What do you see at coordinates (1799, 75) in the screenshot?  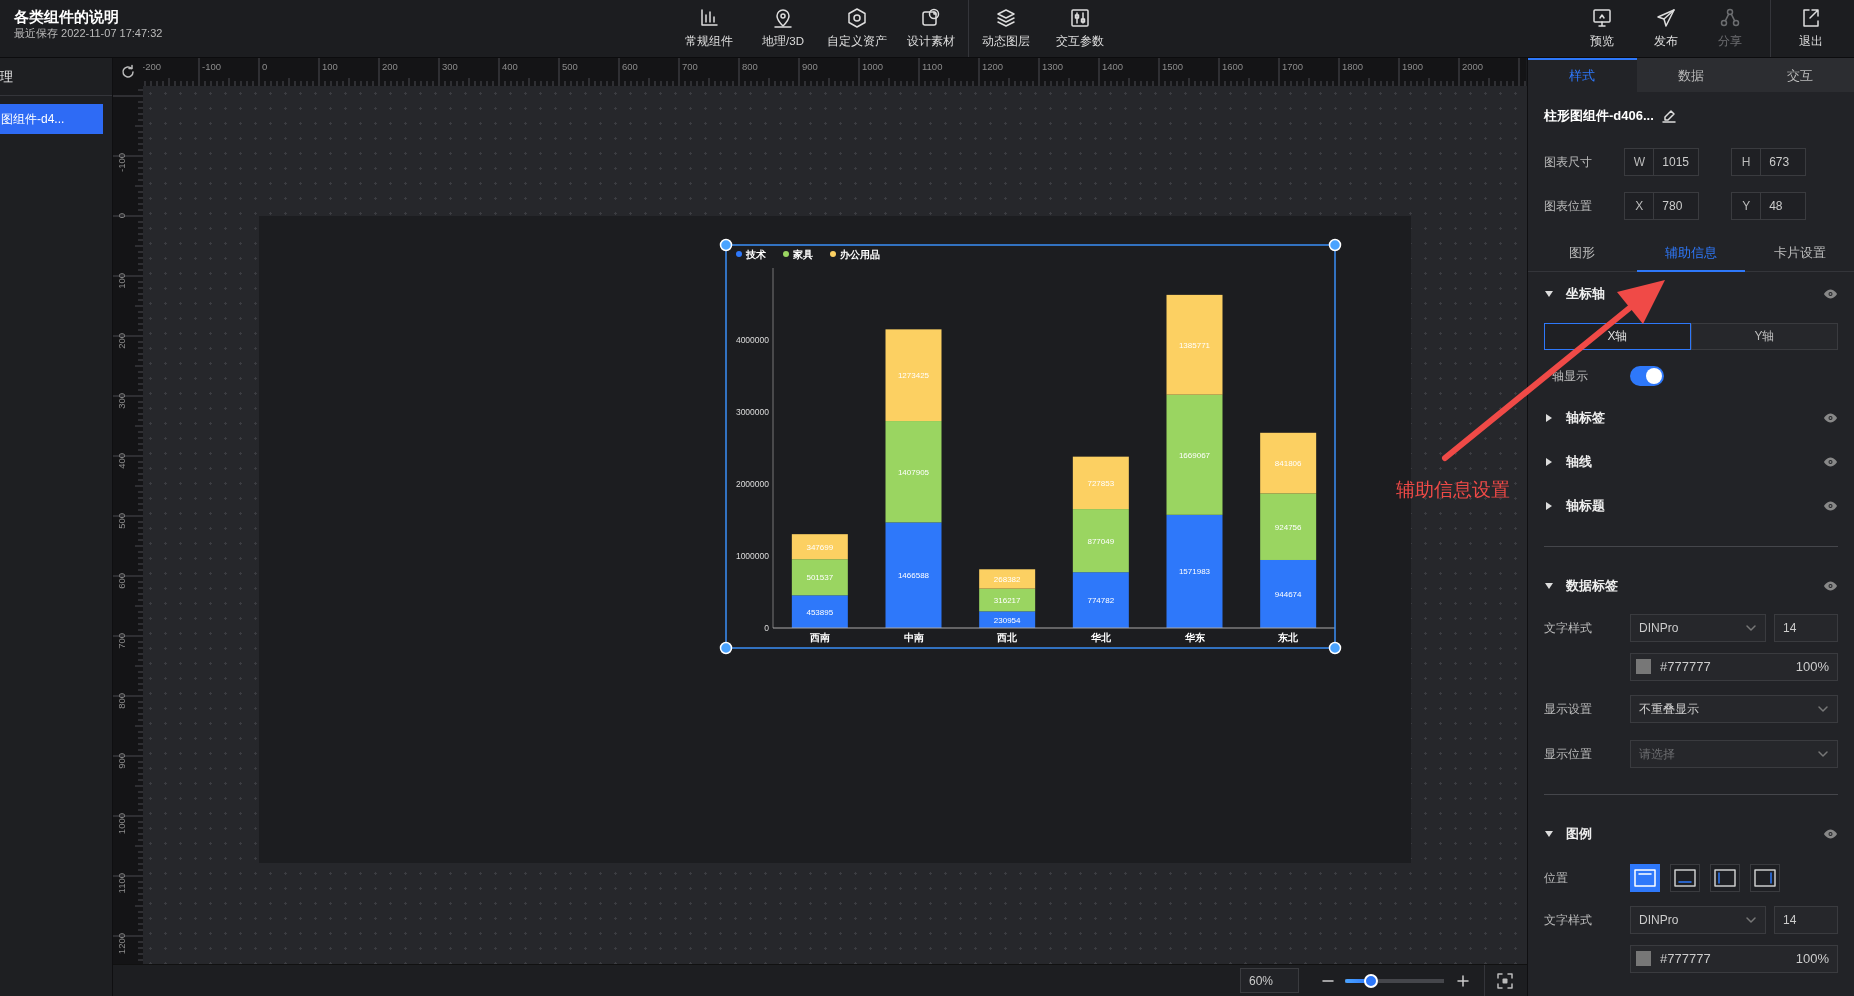 I see `panel-tab: 交互` at bounding box center [1799, 75].